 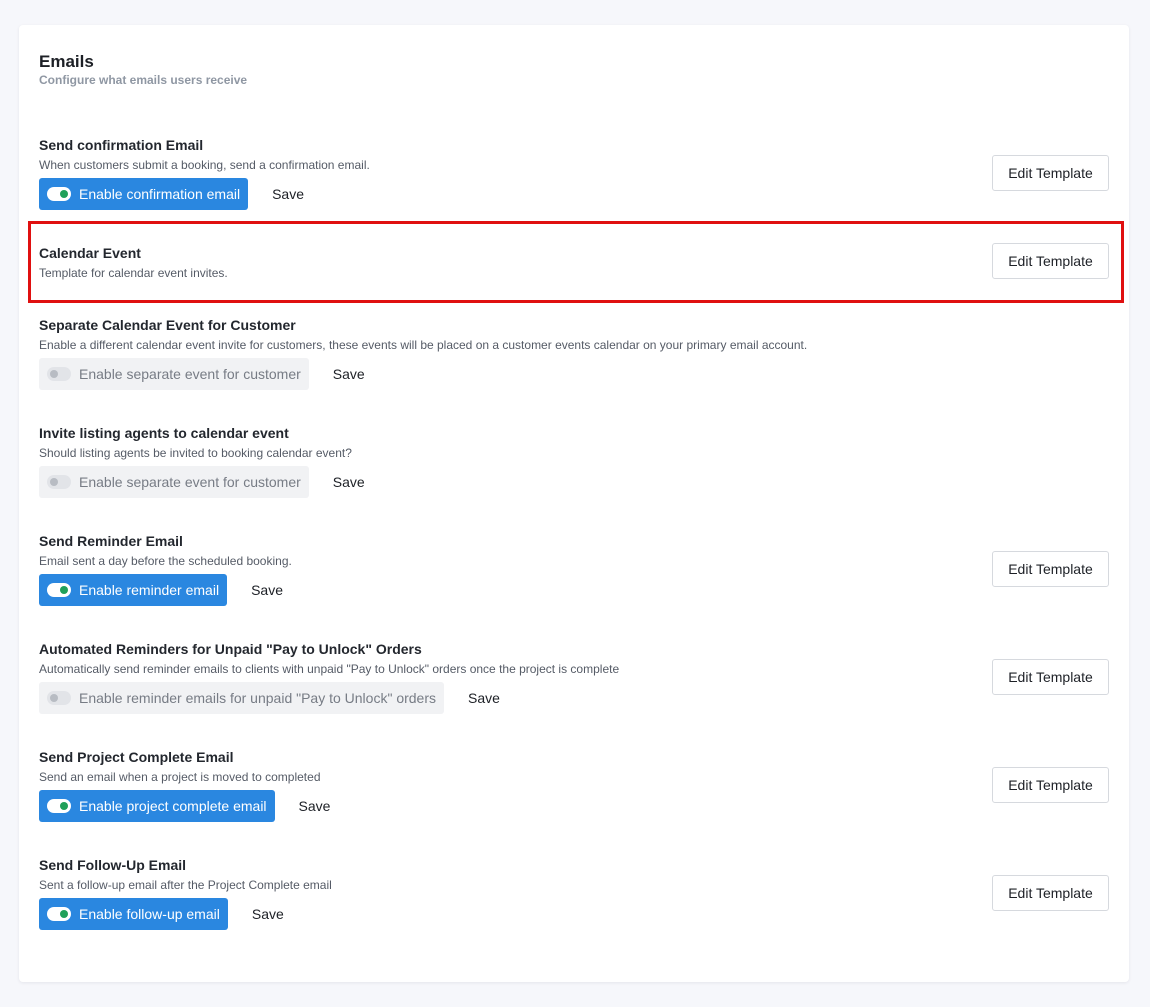 I want to click on enable-follow-up-toggle: Enable follow-up email, so click(x=133, y=914).